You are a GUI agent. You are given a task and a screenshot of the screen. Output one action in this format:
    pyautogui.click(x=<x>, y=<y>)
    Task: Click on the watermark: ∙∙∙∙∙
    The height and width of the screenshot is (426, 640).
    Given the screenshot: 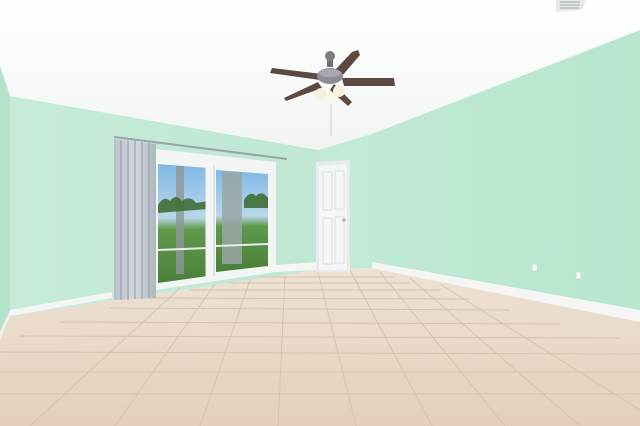 What is the action you would take?
    pyautogui.click(x=610, y=213)
    